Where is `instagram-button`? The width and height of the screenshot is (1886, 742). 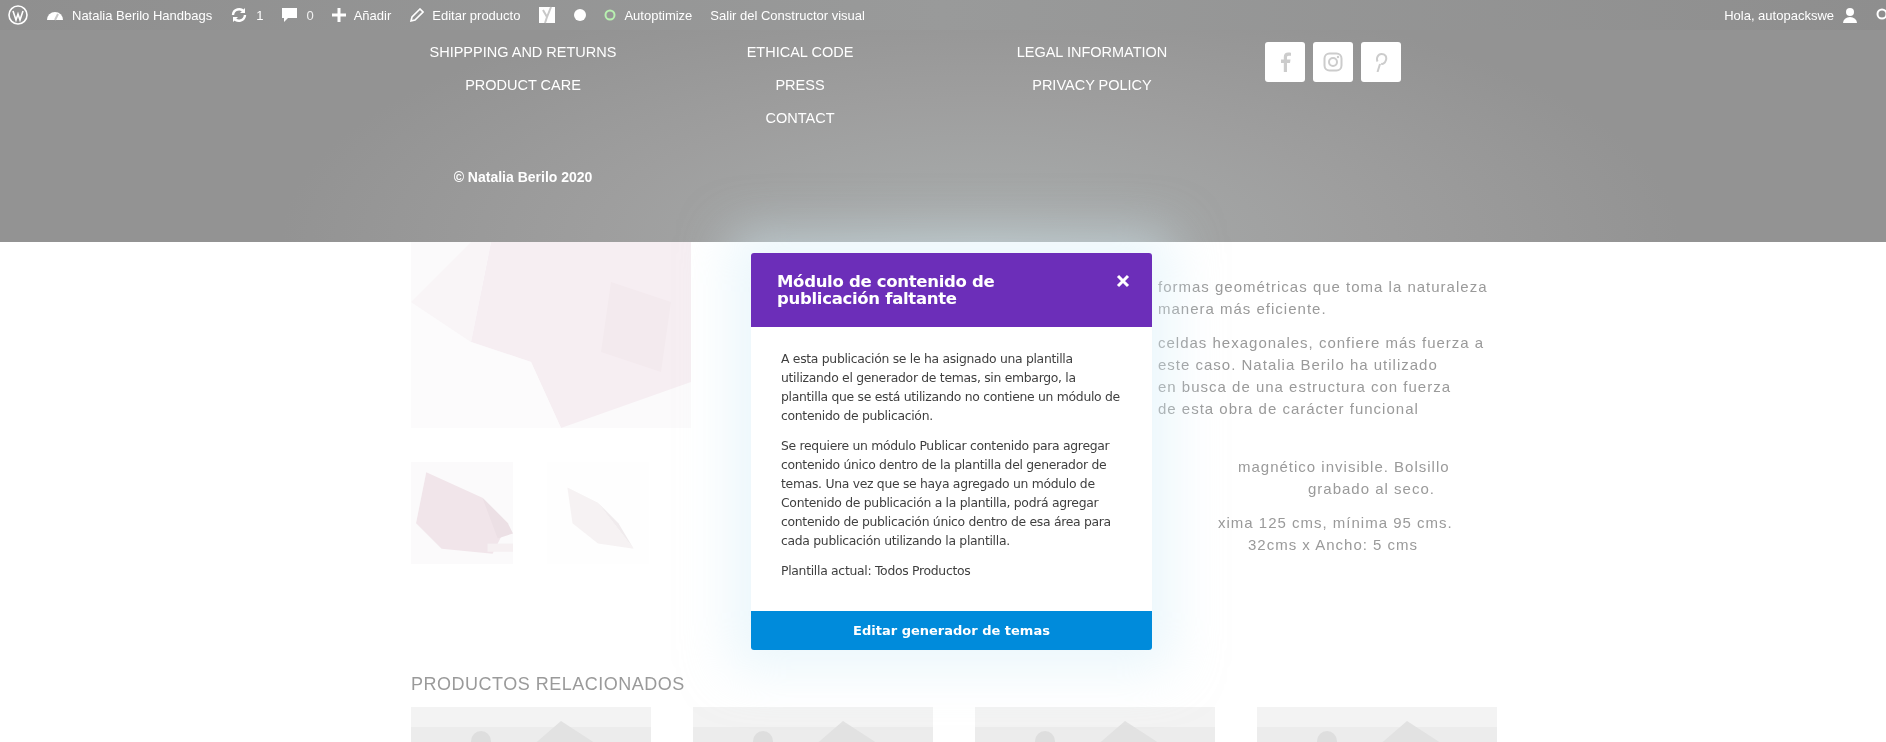
instagram-button is located at coordinates (1333, 62).